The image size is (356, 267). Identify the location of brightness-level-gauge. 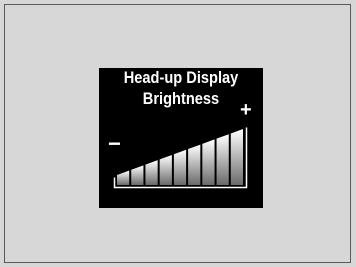
(181, 158).